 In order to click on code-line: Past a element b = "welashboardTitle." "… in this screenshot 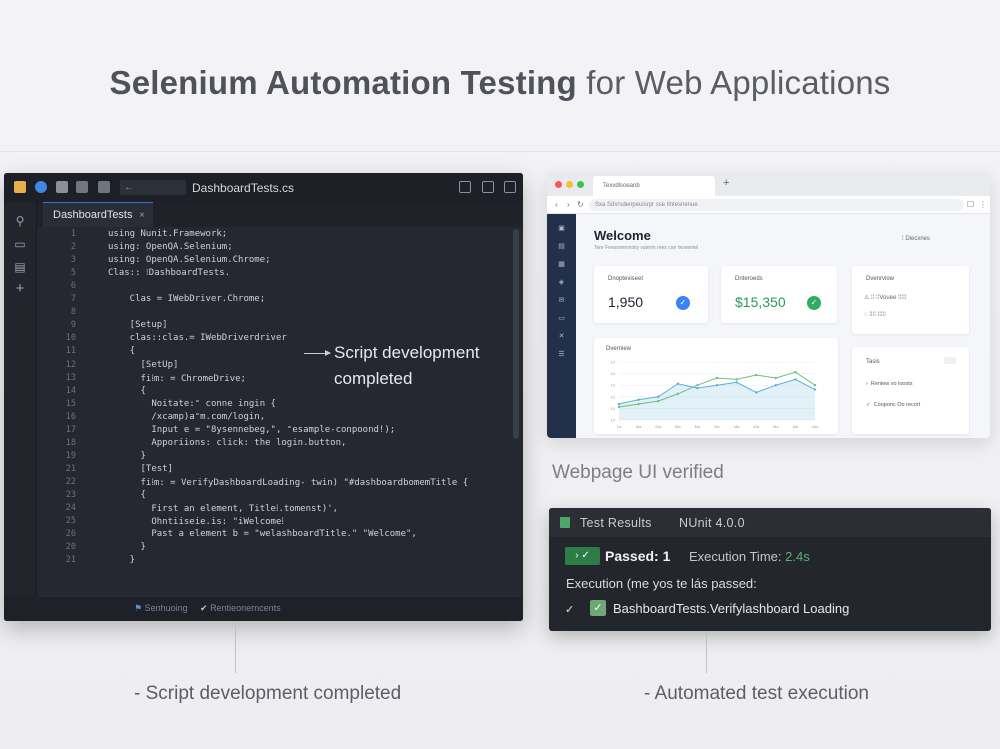, I will do `click(262, 534)`.